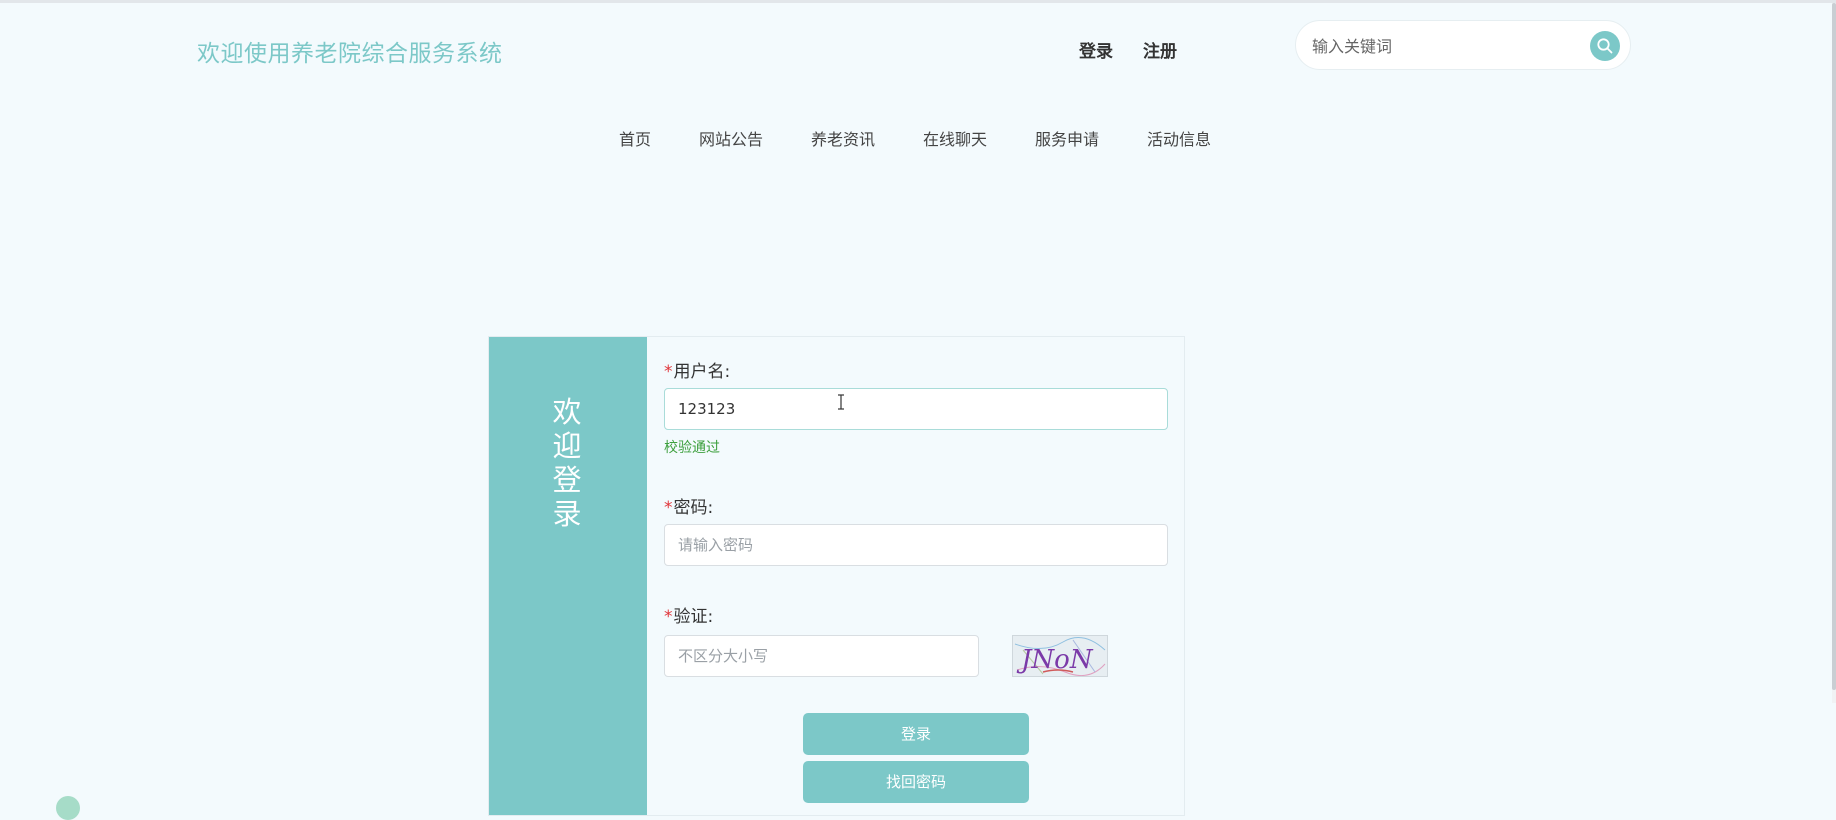  I want to click on password-label: *密码:, so click(688, 505).